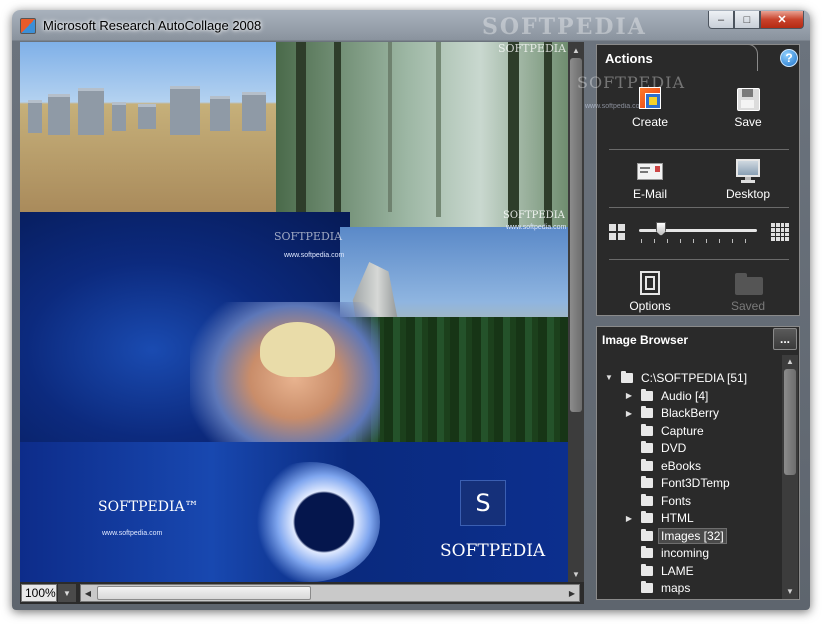 The height and width of the screenshot is (632, 832). Describe the element at coordinates (748, 194) in the screenshot. I see `desktop-label: Desktop` at that location.